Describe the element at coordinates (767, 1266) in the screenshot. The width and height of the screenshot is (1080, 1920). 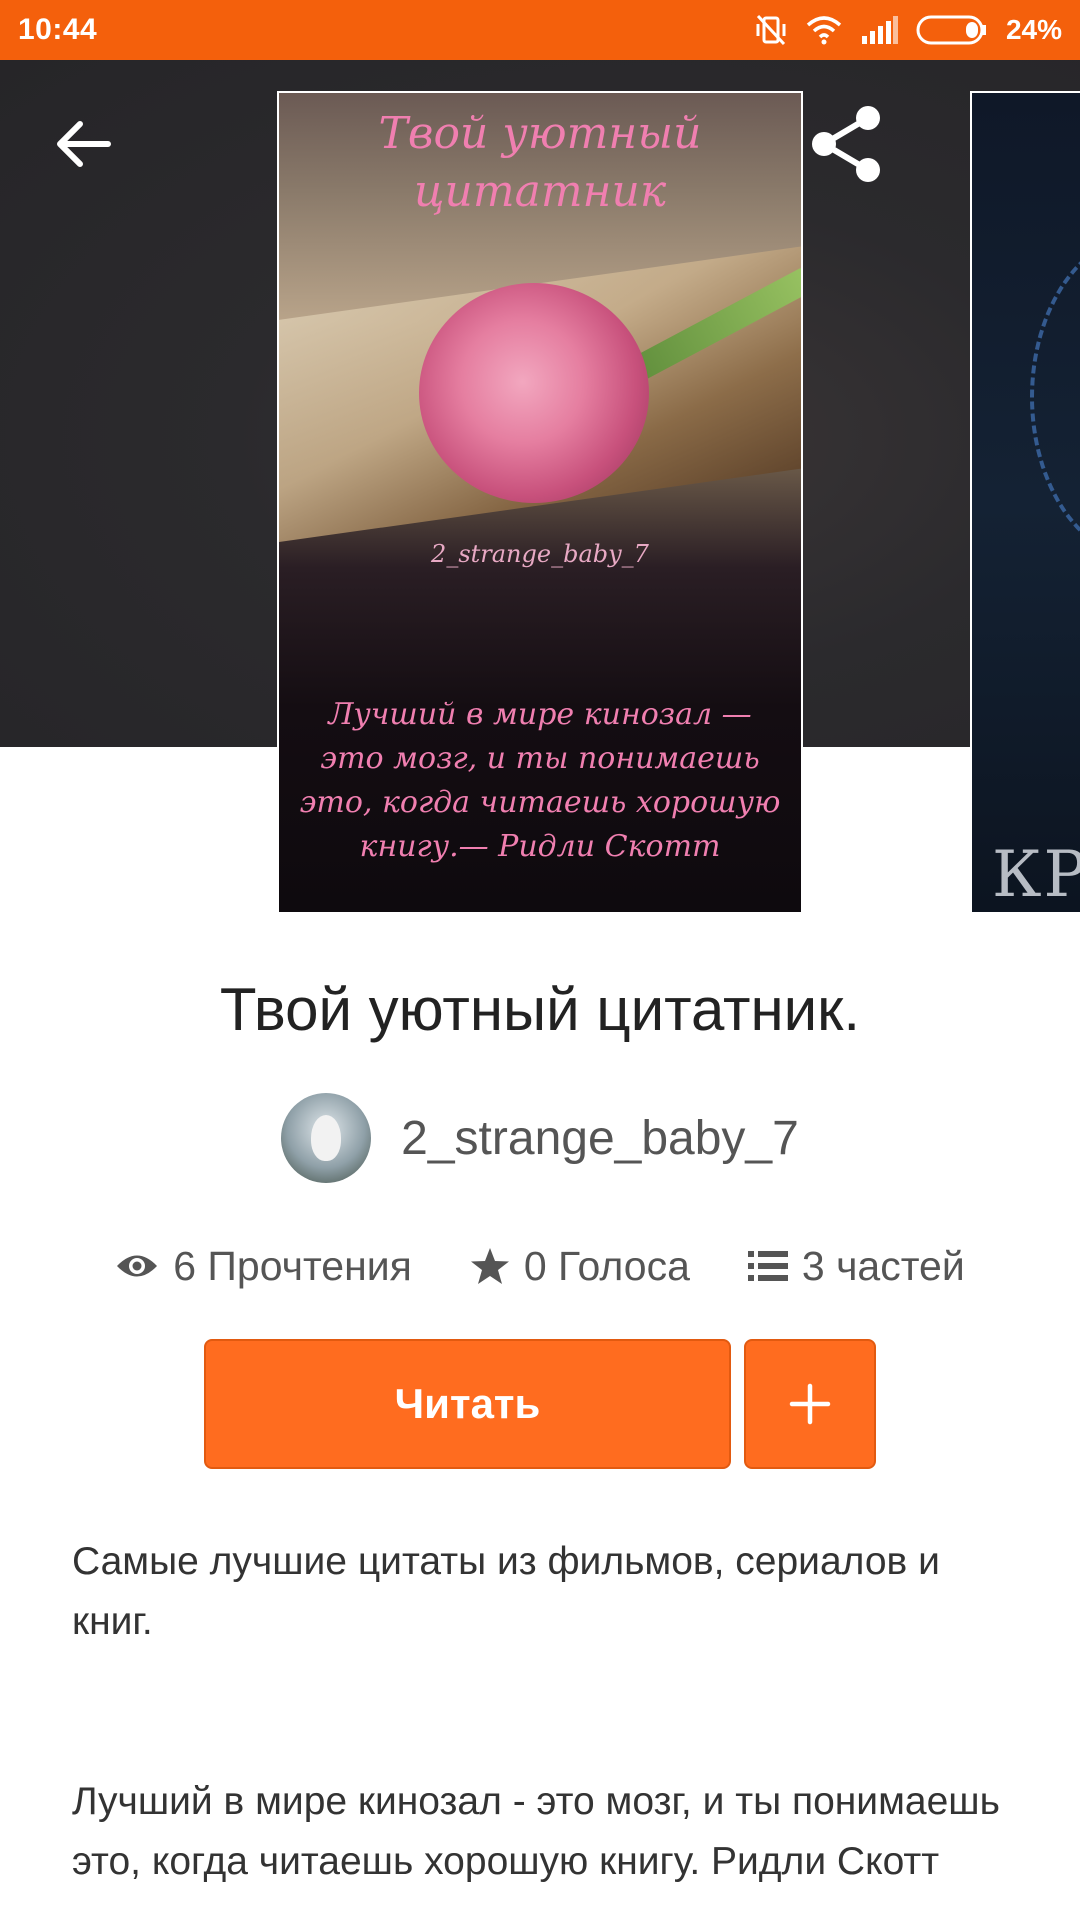
I see `list-icon` at that location.